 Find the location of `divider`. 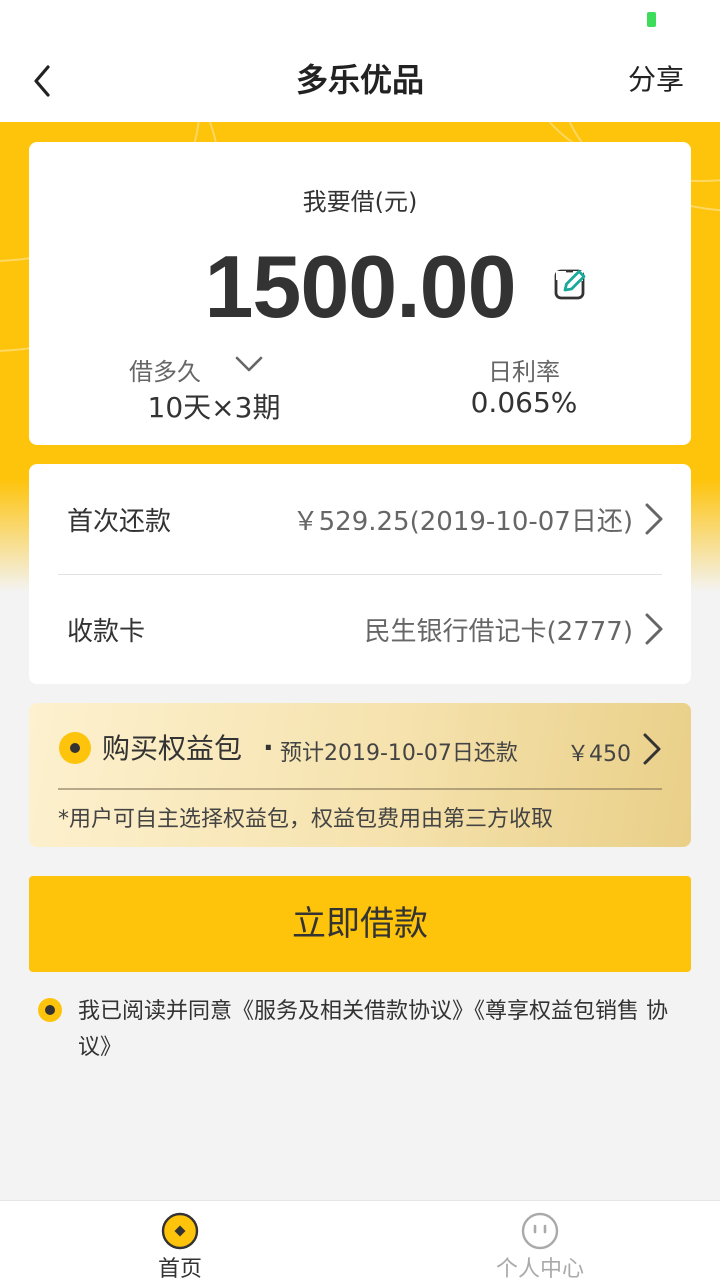

divider is located at coordinates (360, 789).